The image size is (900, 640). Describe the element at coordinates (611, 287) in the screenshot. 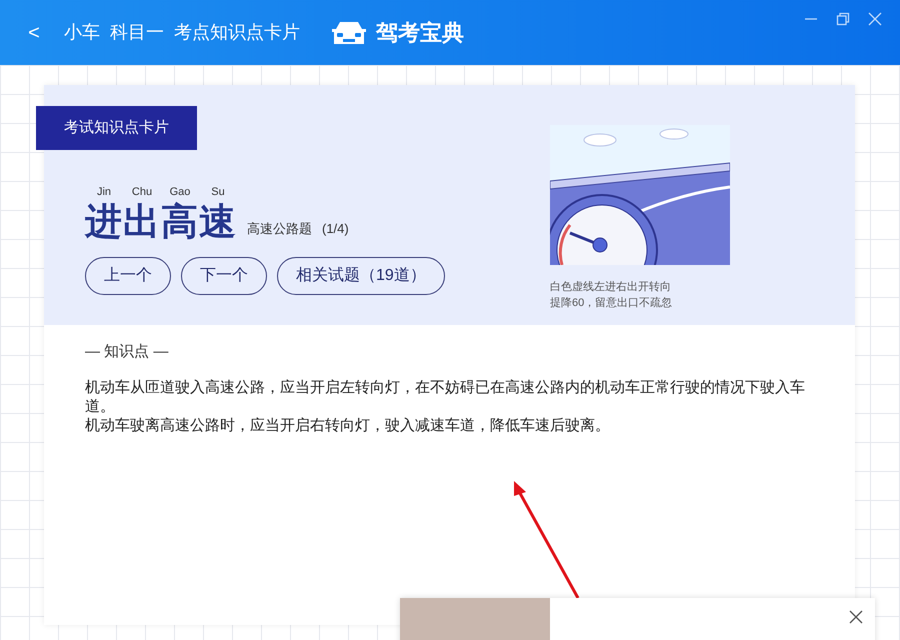

I see `image-caption: 白色虚线左进右出开转向` at that location.